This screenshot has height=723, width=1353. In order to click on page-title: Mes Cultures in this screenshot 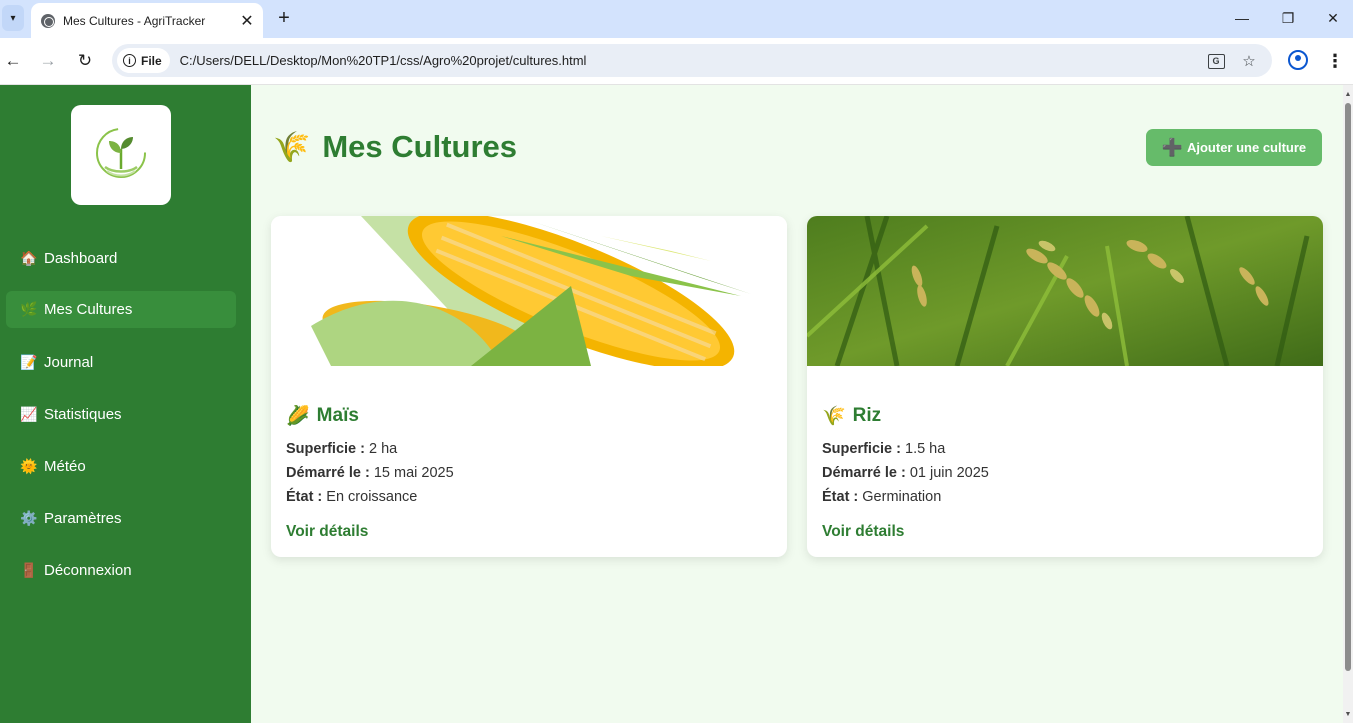, I will do `click(420, 146)`.